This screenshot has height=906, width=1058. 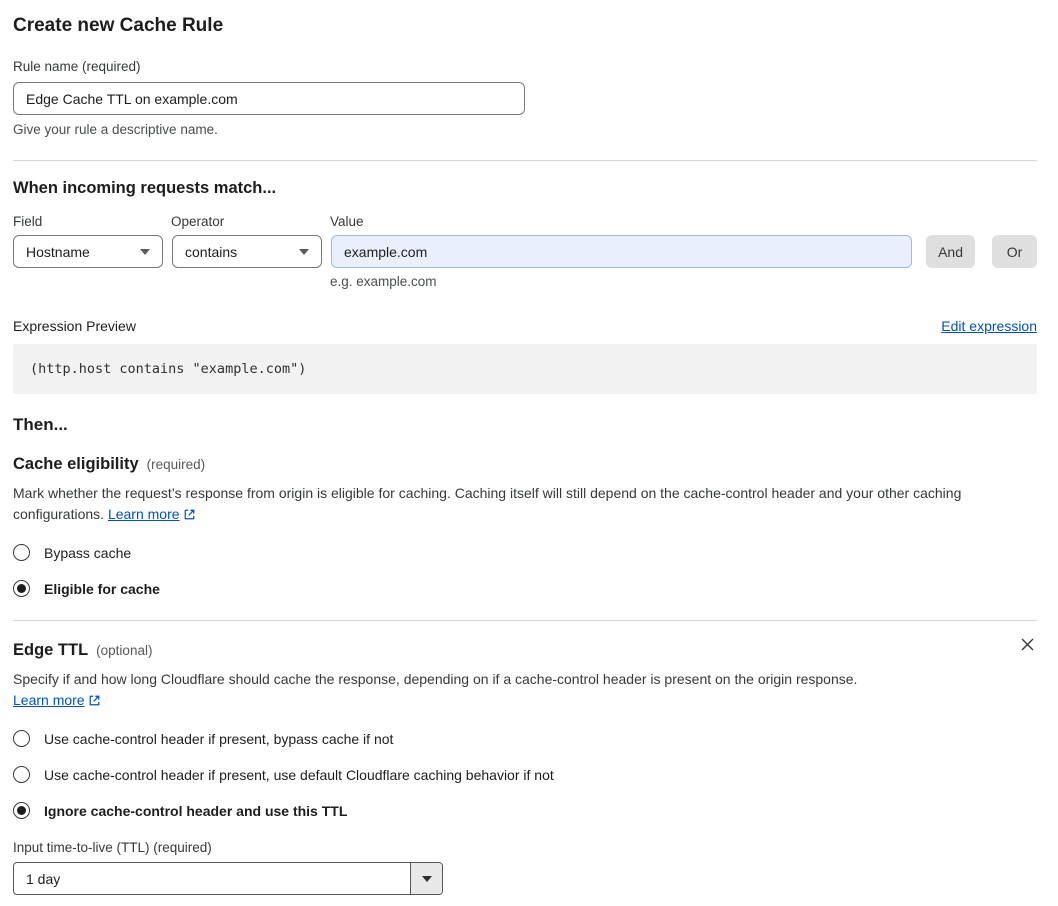 I want to click on rule-name-label: Rule name (required), so click(x=77, y=66).